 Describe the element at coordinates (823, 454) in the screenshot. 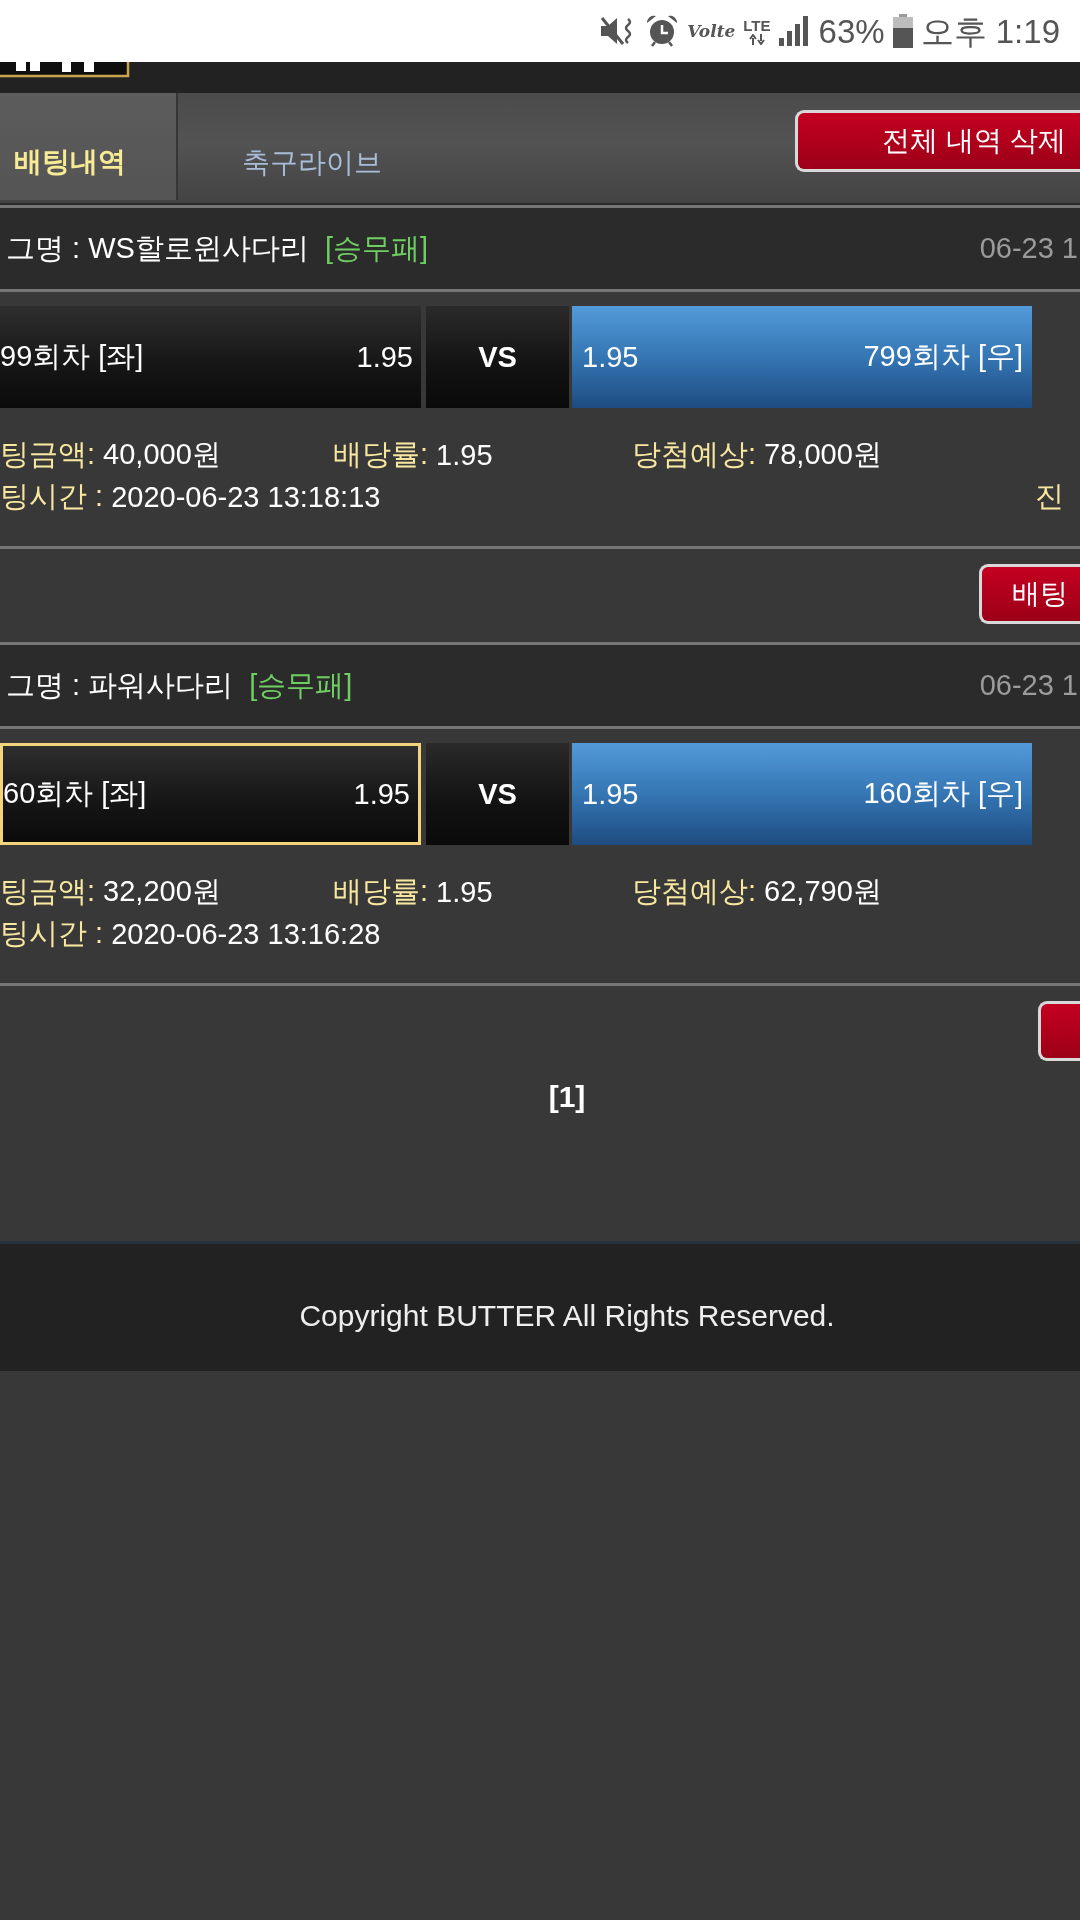

I see `detail-value: 78,000원` at that location.